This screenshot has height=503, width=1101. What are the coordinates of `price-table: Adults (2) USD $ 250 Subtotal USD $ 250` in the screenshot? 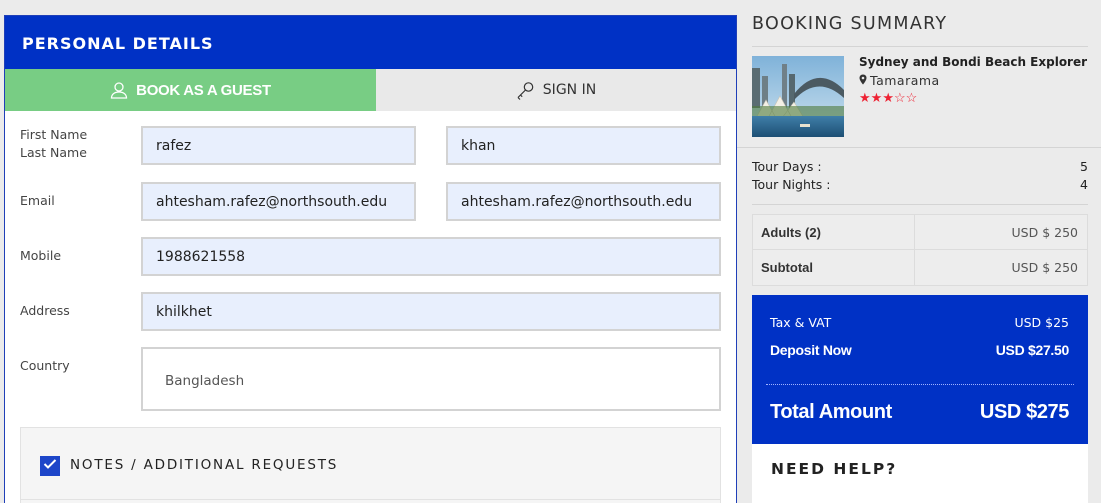 It's located at (920, 250).